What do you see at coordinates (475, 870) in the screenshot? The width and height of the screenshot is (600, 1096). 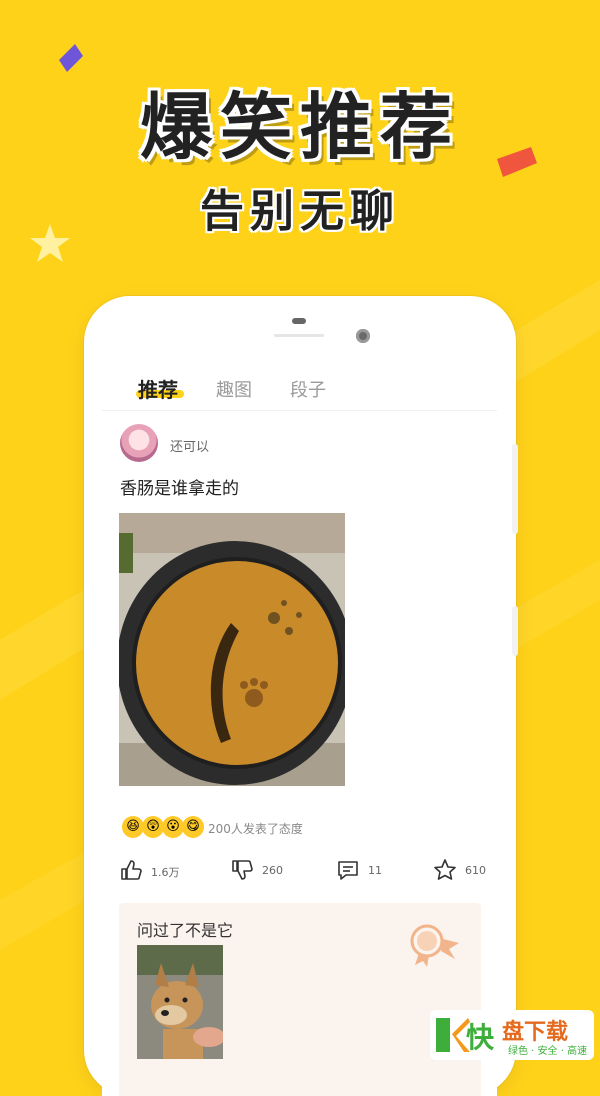 I see `favorite-count: 610` at bounding box center [475, 870].